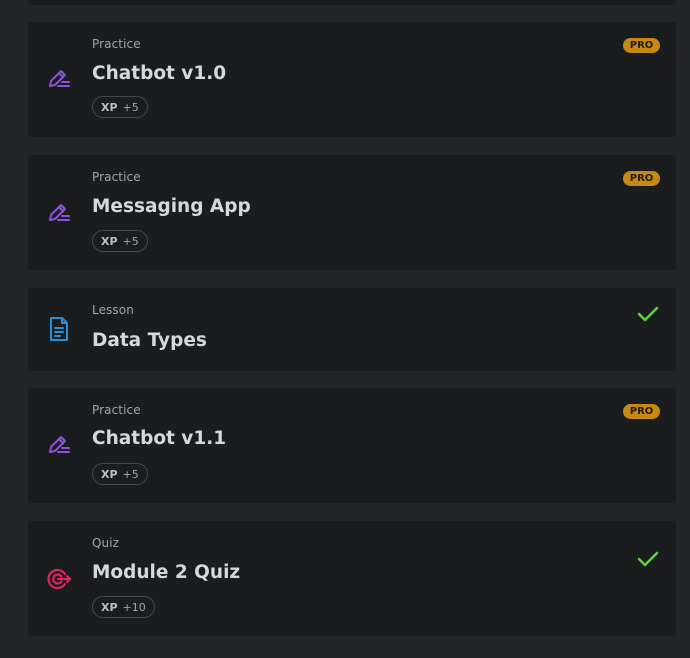  I want to click on previous-card-edge, so click(352, 2).